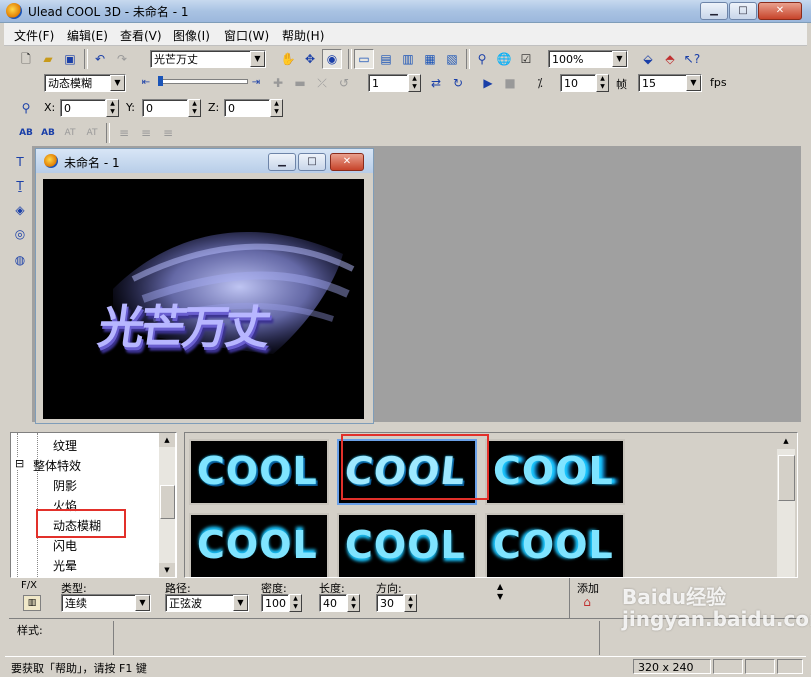 The image size is (811, 677). Describe the element at coordinates (303, 35) in the screenshot. I see `menu-help: 帮助(H)` at that location.